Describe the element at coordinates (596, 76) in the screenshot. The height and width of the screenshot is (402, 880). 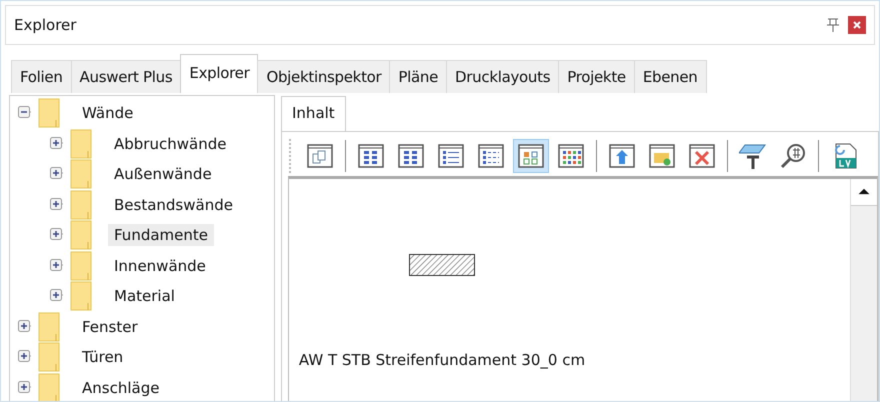
I see `tab: Projekte` at that location.